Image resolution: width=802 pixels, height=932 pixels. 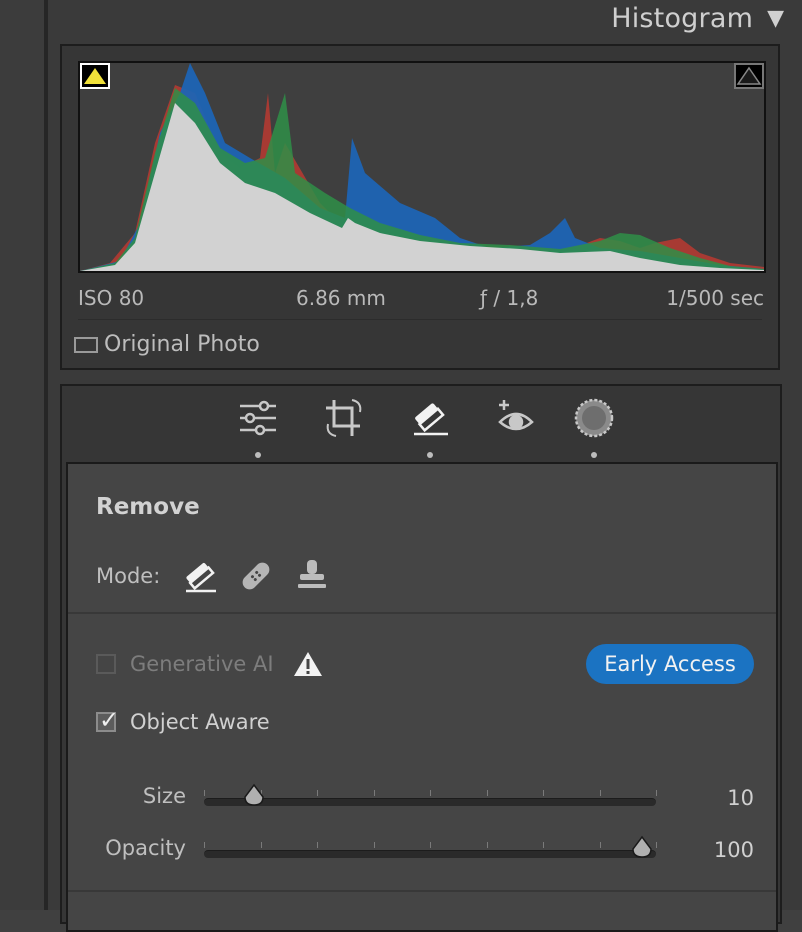 I want to click on generative-ai-row: Generative AI, so click(x=210, y=664).